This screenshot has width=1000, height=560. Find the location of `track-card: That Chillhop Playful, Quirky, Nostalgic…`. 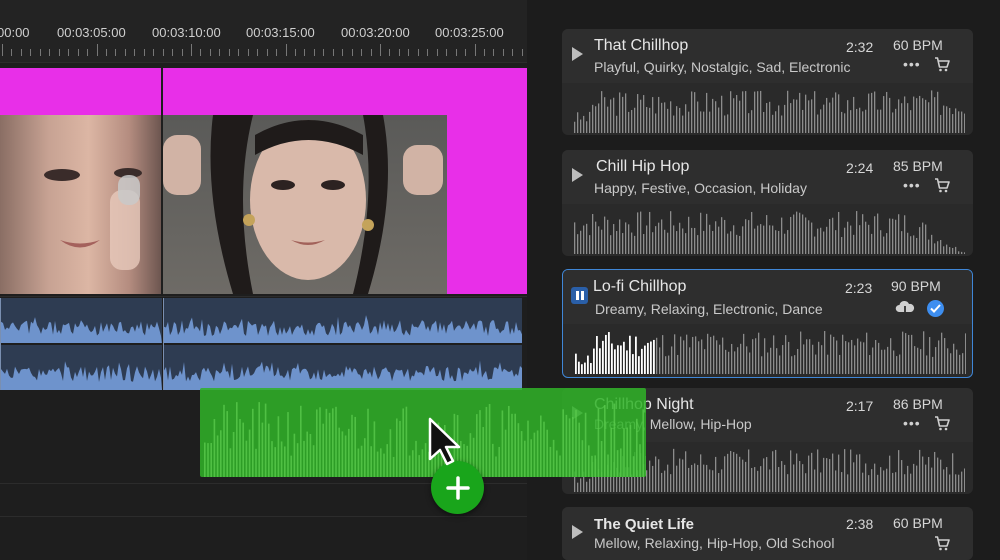

track-card: That Chillhop Playful, Quirky, Nostalgic… is located at coordinates (767, 82).